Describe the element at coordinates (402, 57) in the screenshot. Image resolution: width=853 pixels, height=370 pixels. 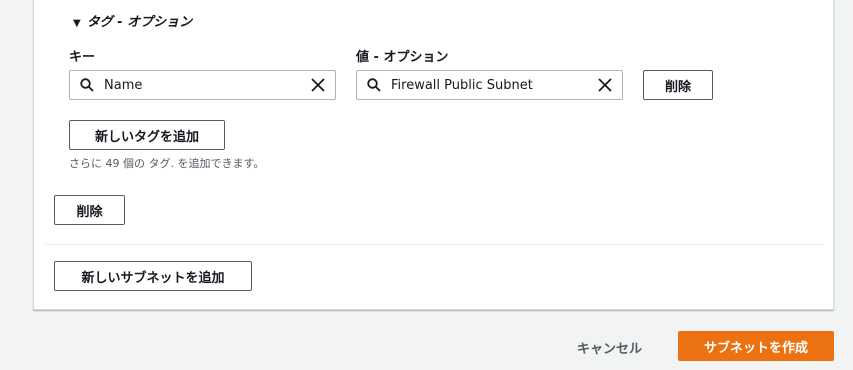
I see `tag-value-label: 値 - オプション` at that location.